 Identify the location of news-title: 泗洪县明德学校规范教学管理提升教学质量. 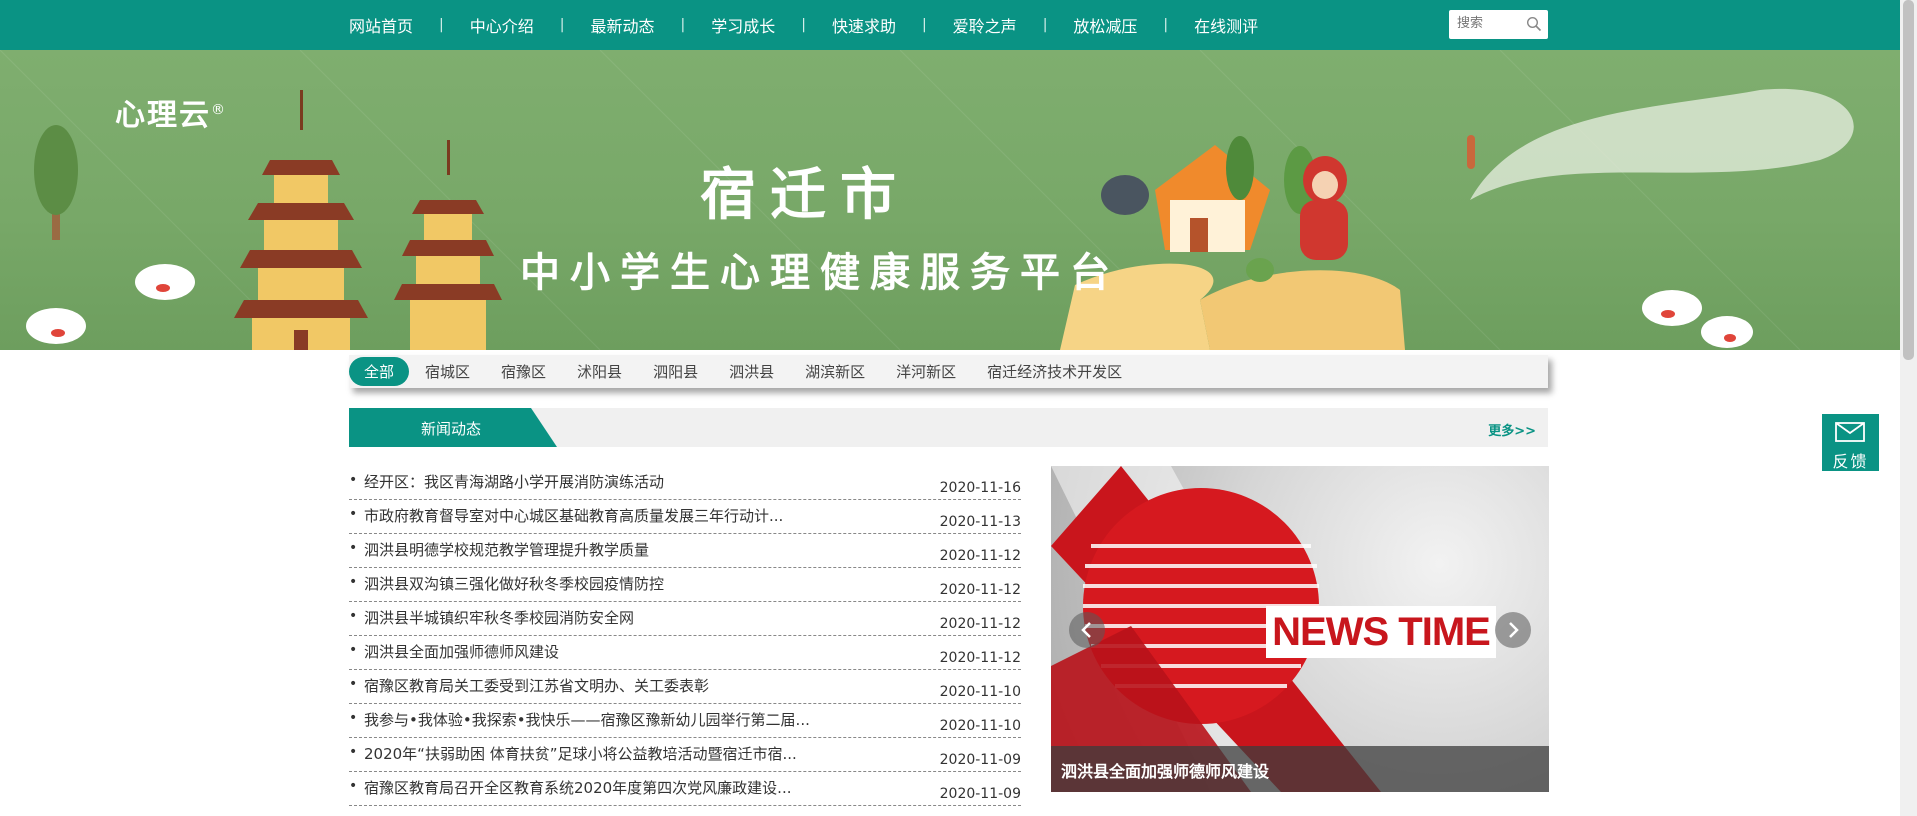
(506, 549).